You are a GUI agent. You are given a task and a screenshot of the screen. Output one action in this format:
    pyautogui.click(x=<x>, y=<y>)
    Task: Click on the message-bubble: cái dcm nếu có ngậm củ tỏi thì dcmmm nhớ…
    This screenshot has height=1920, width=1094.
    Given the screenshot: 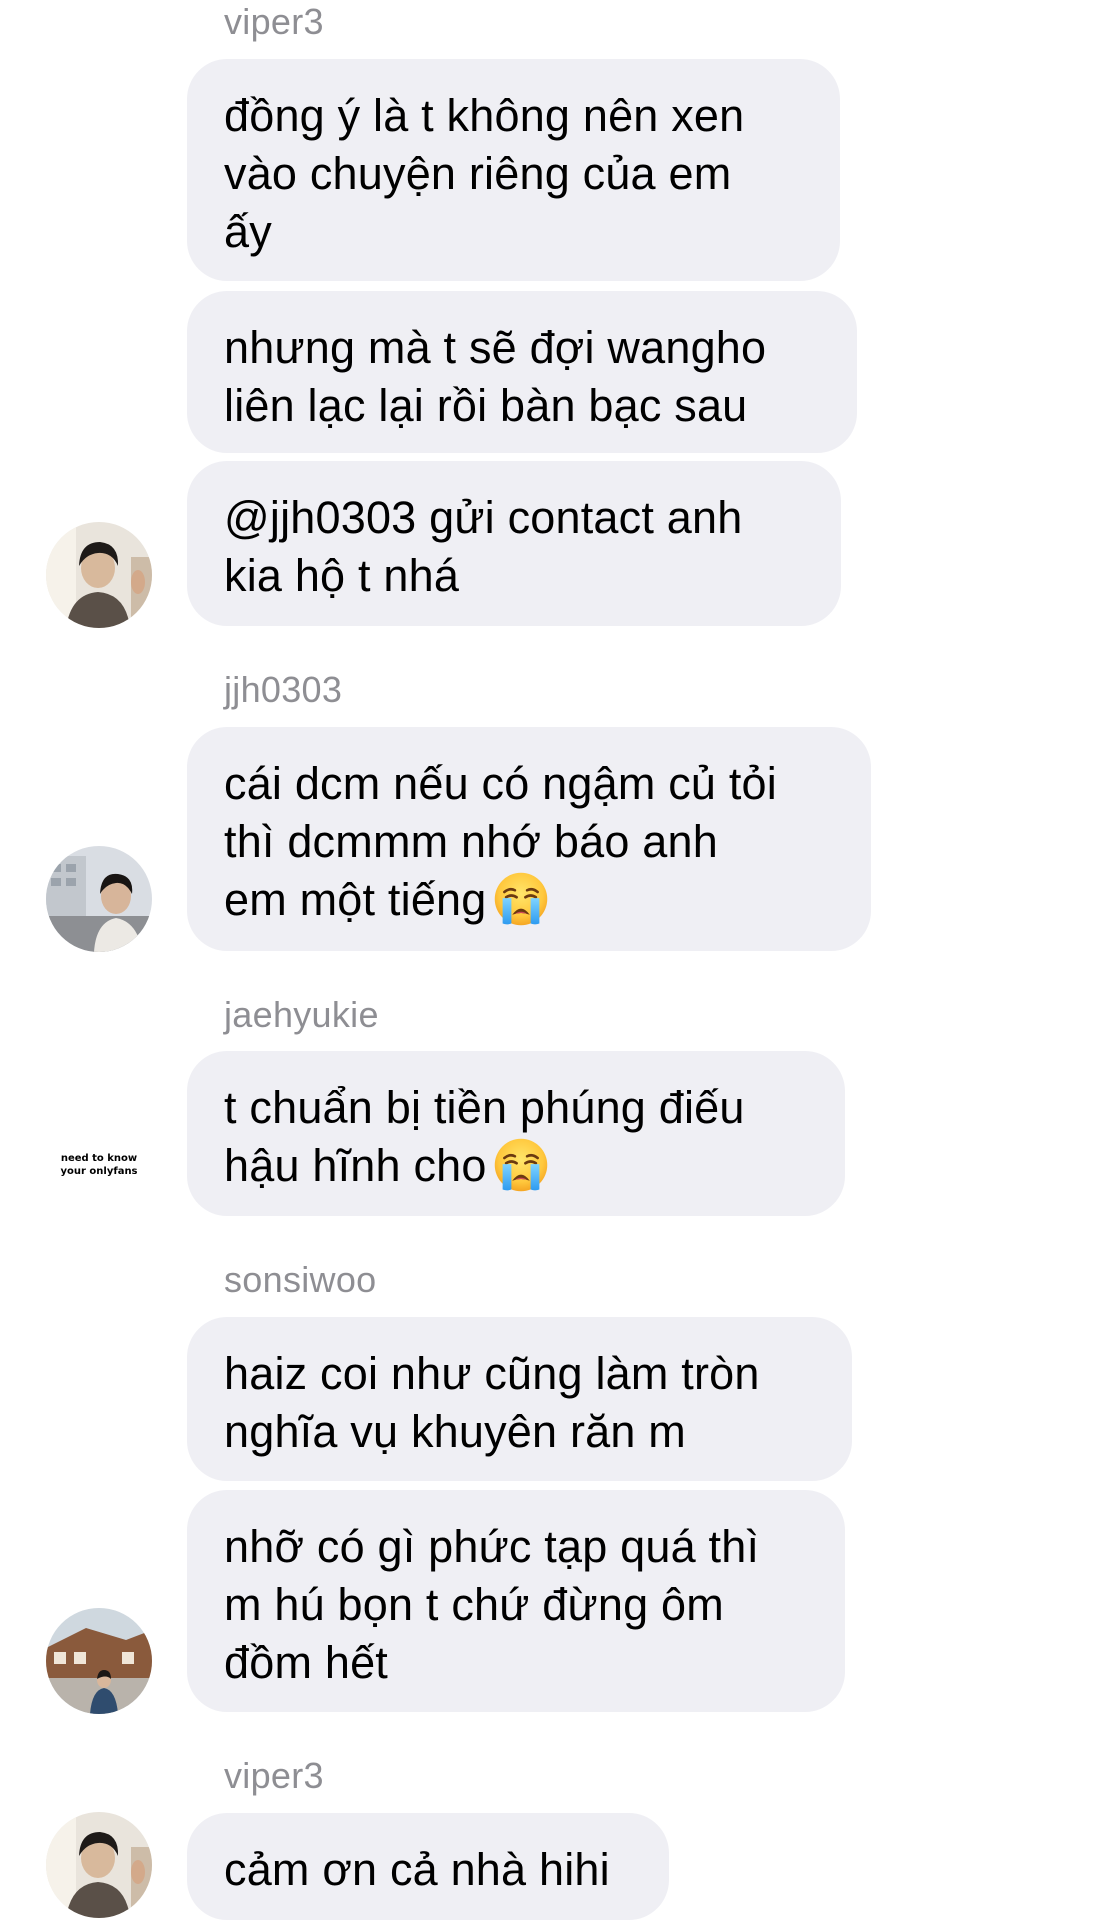 What is the action you would take?
    pyautogui.click(x=529, y=839)
    